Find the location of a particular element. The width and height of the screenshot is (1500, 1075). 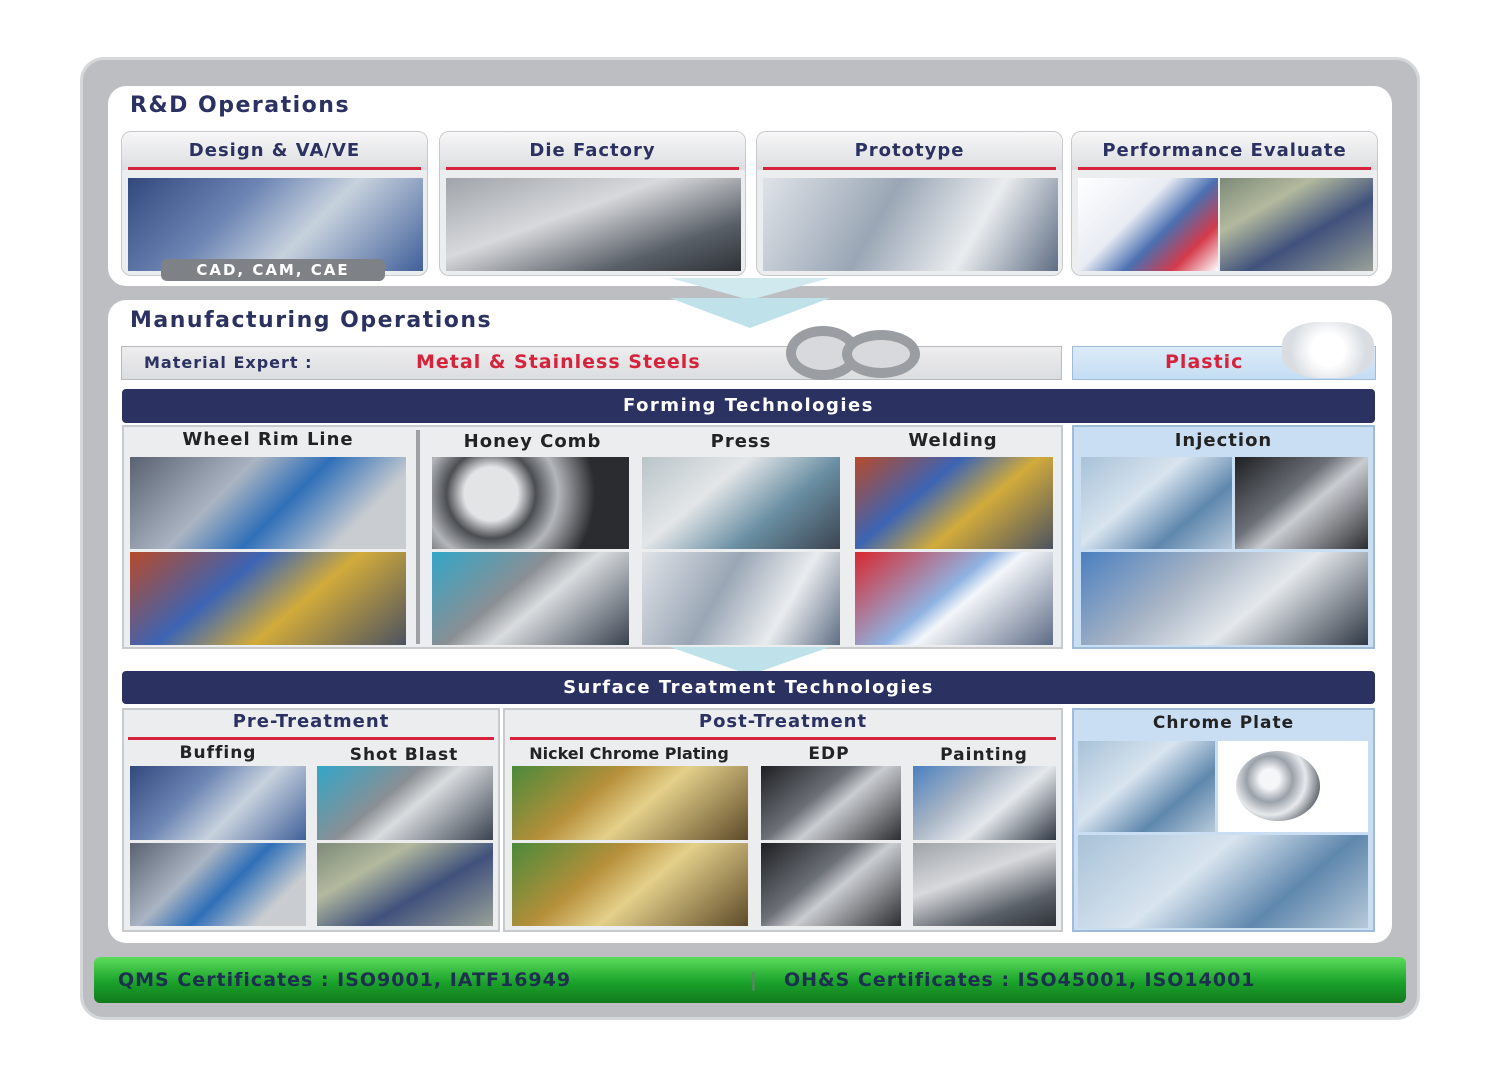

welding-photo-bottom is located at coordinates (954, 598).